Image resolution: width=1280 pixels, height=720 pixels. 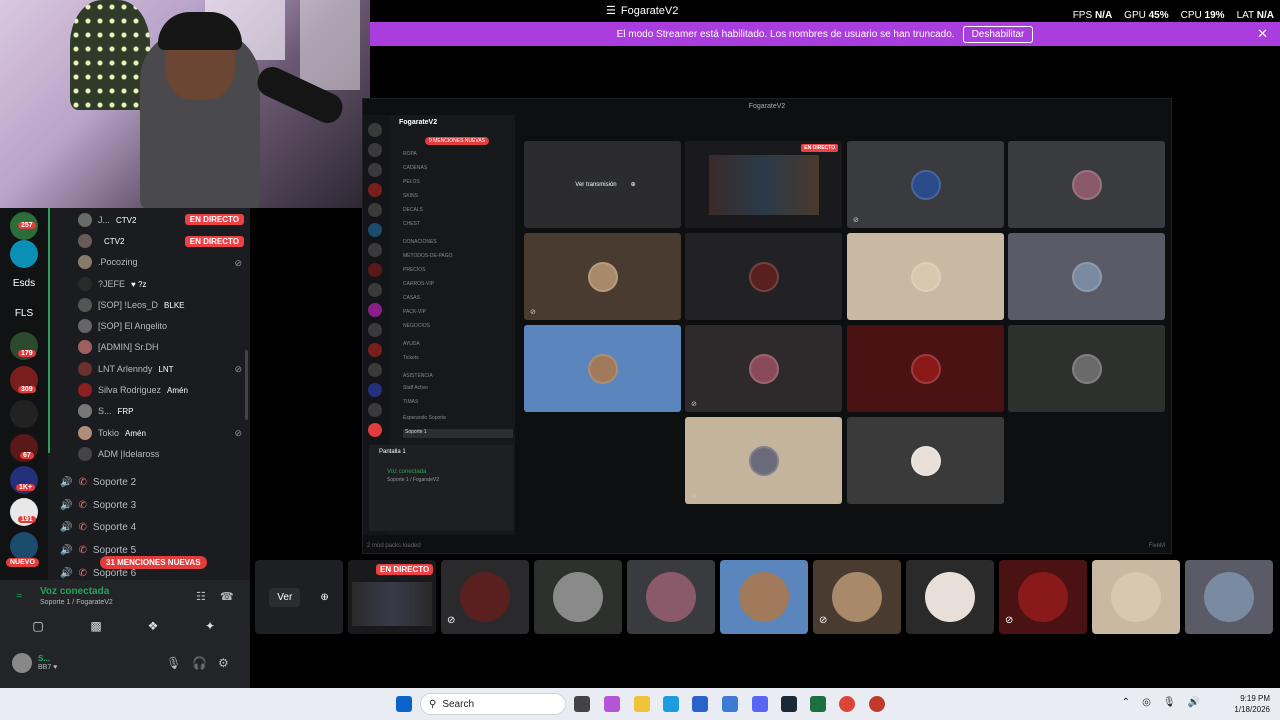 What do you see at coordinates (428, 257) in the screenshot?
I see `channel-item: METODOS-DE-PAGO` at bounding box center [428, 257].